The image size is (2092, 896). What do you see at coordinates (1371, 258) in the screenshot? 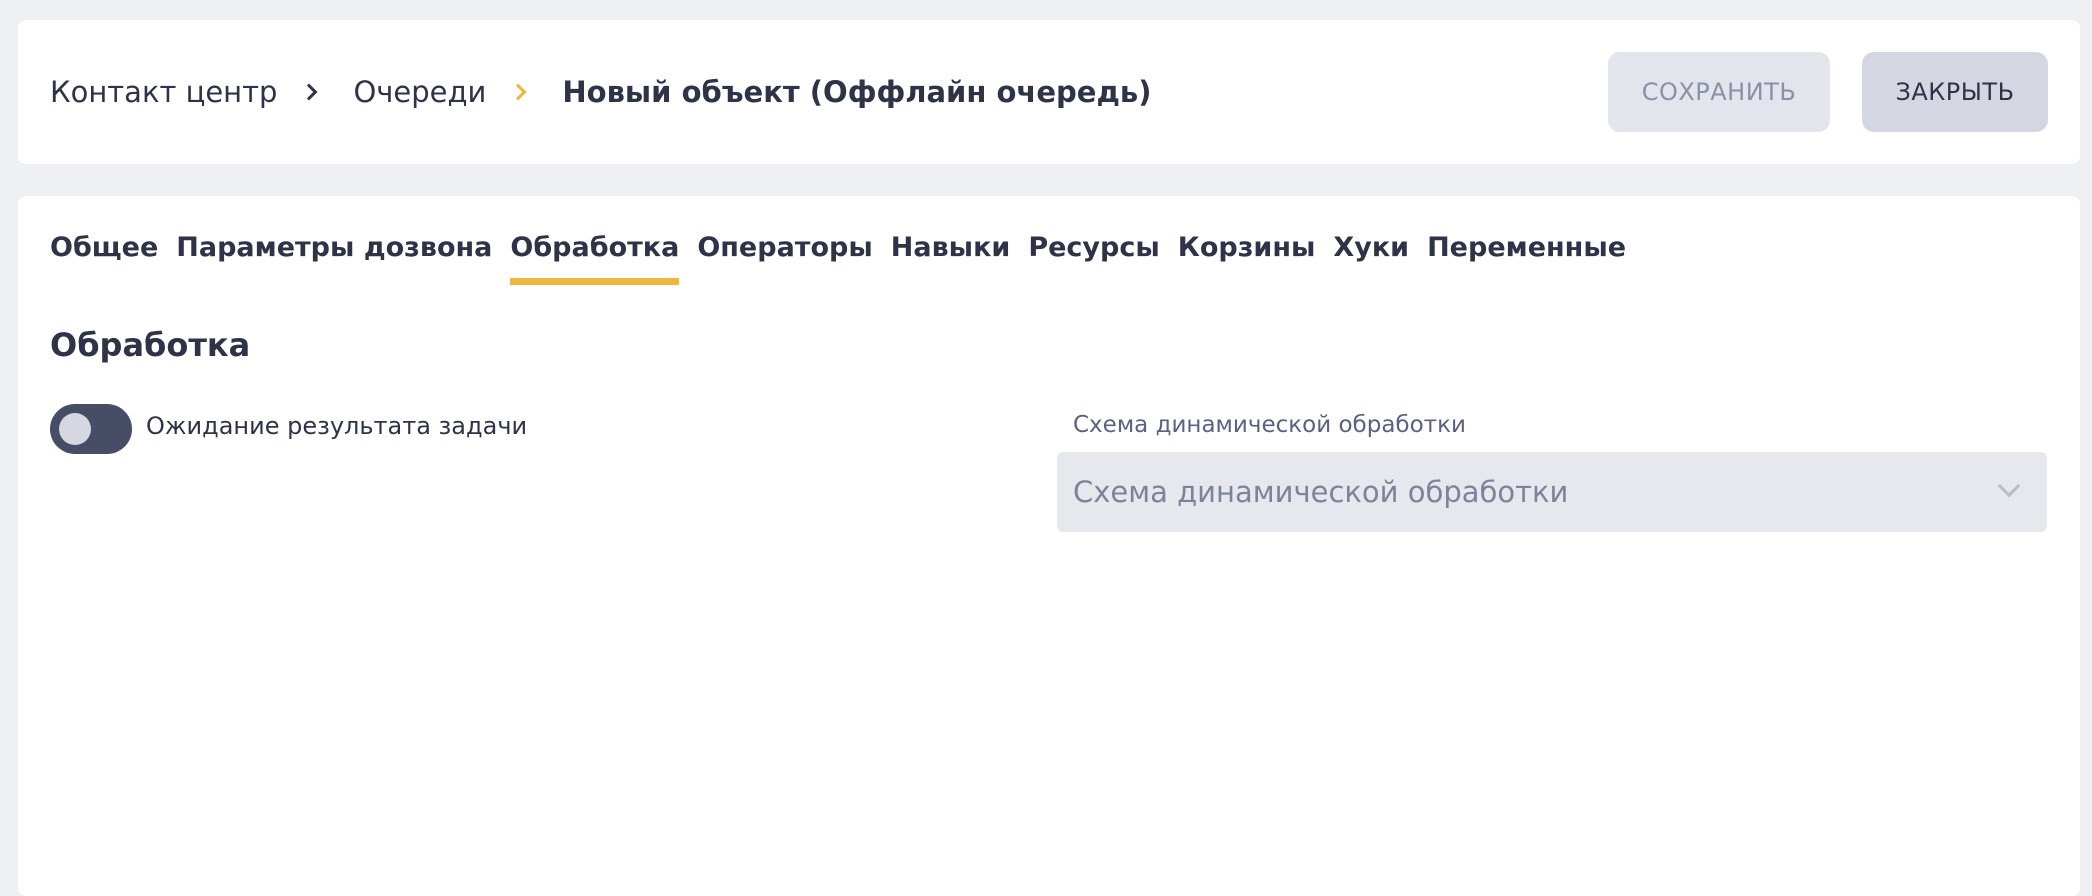
I see `tab-hooks: Хуки` at bounding box center [1371, 258].